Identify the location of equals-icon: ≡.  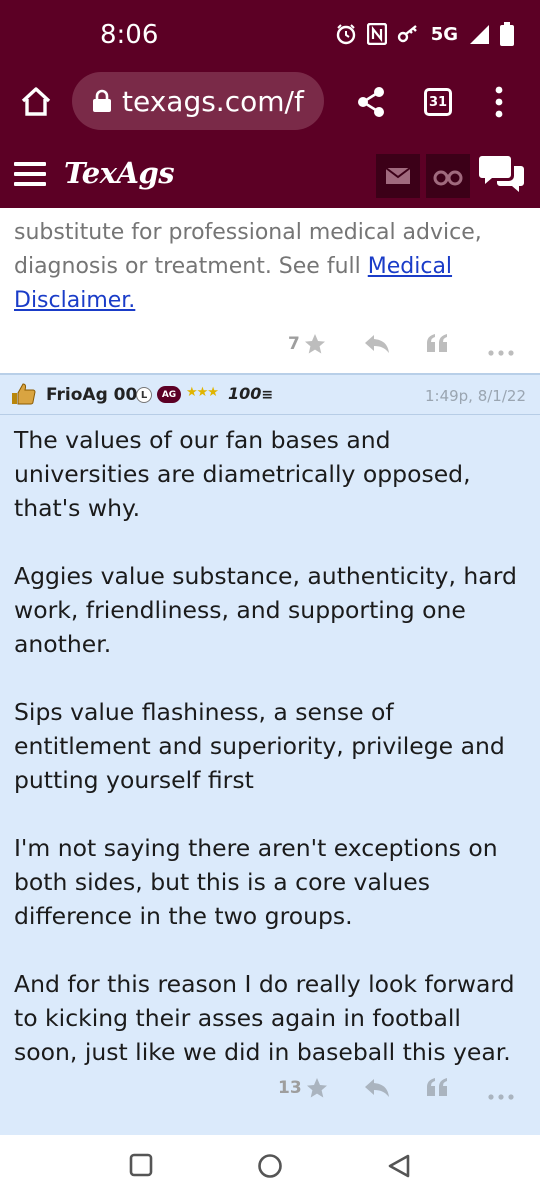
(267, 395).